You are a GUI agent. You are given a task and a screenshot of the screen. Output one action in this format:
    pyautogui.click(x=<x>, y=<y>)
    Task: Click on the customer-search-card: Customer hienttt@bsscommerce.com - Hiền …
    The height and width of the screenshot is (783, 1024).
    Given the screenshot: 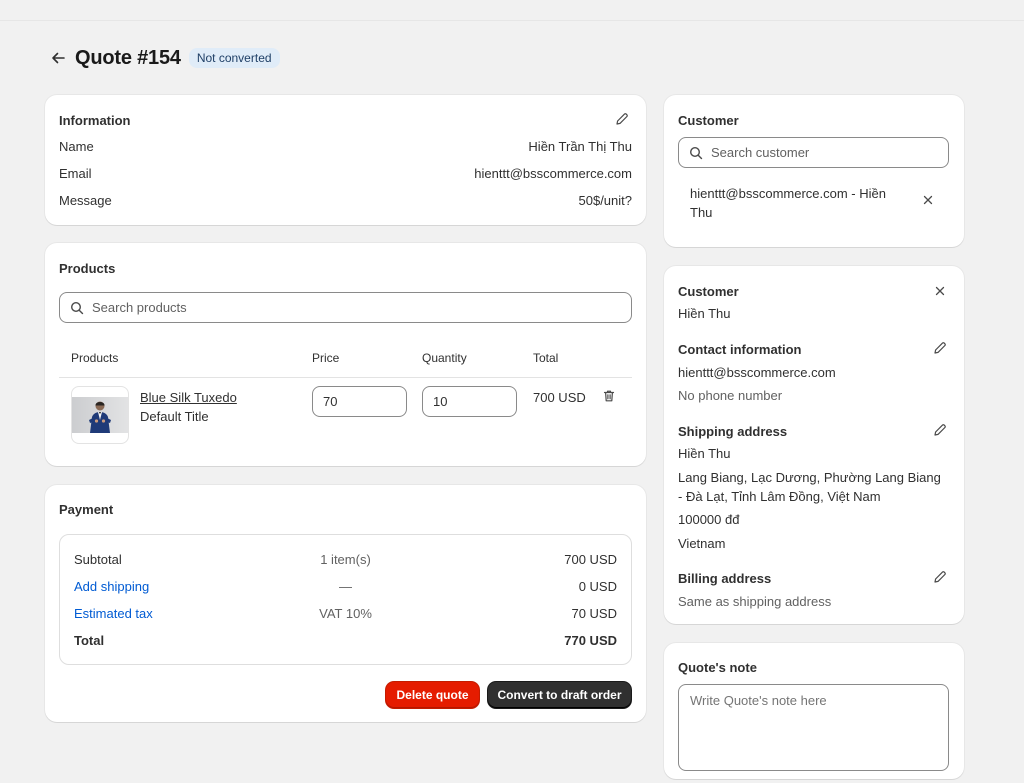 What is the action you would take?
    pyautogui.click(x=814, y=171)
    